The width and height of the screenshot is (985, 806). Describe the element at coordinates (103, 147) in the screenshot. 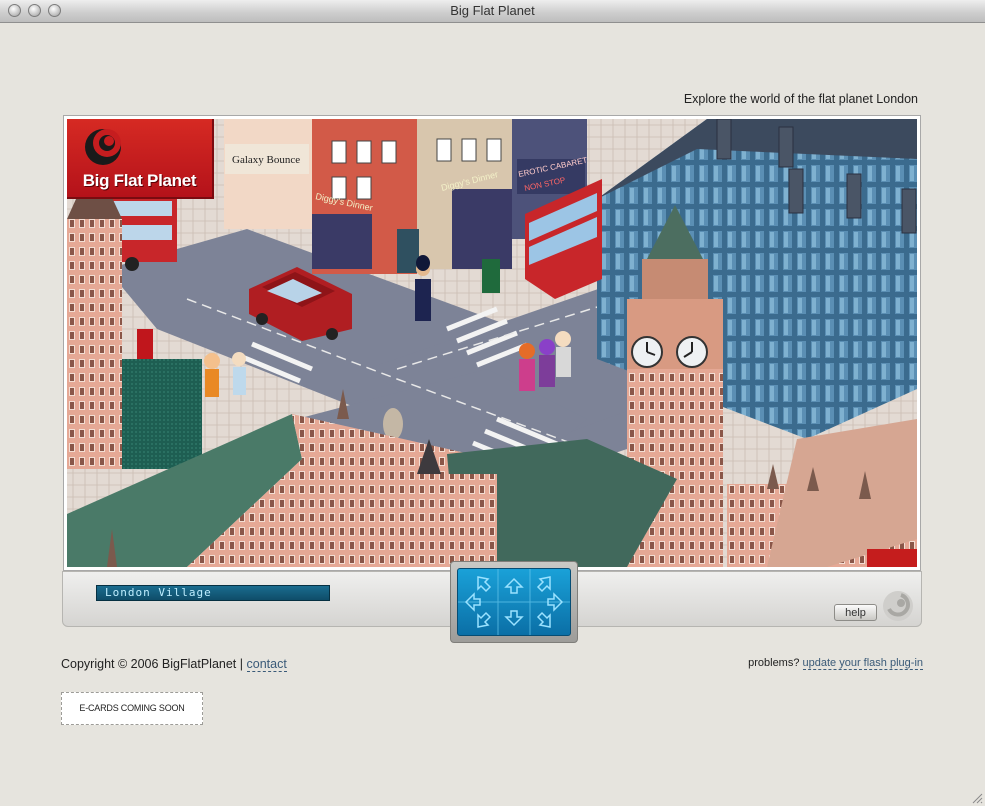

I see `crescent-logo-icon` at that location.